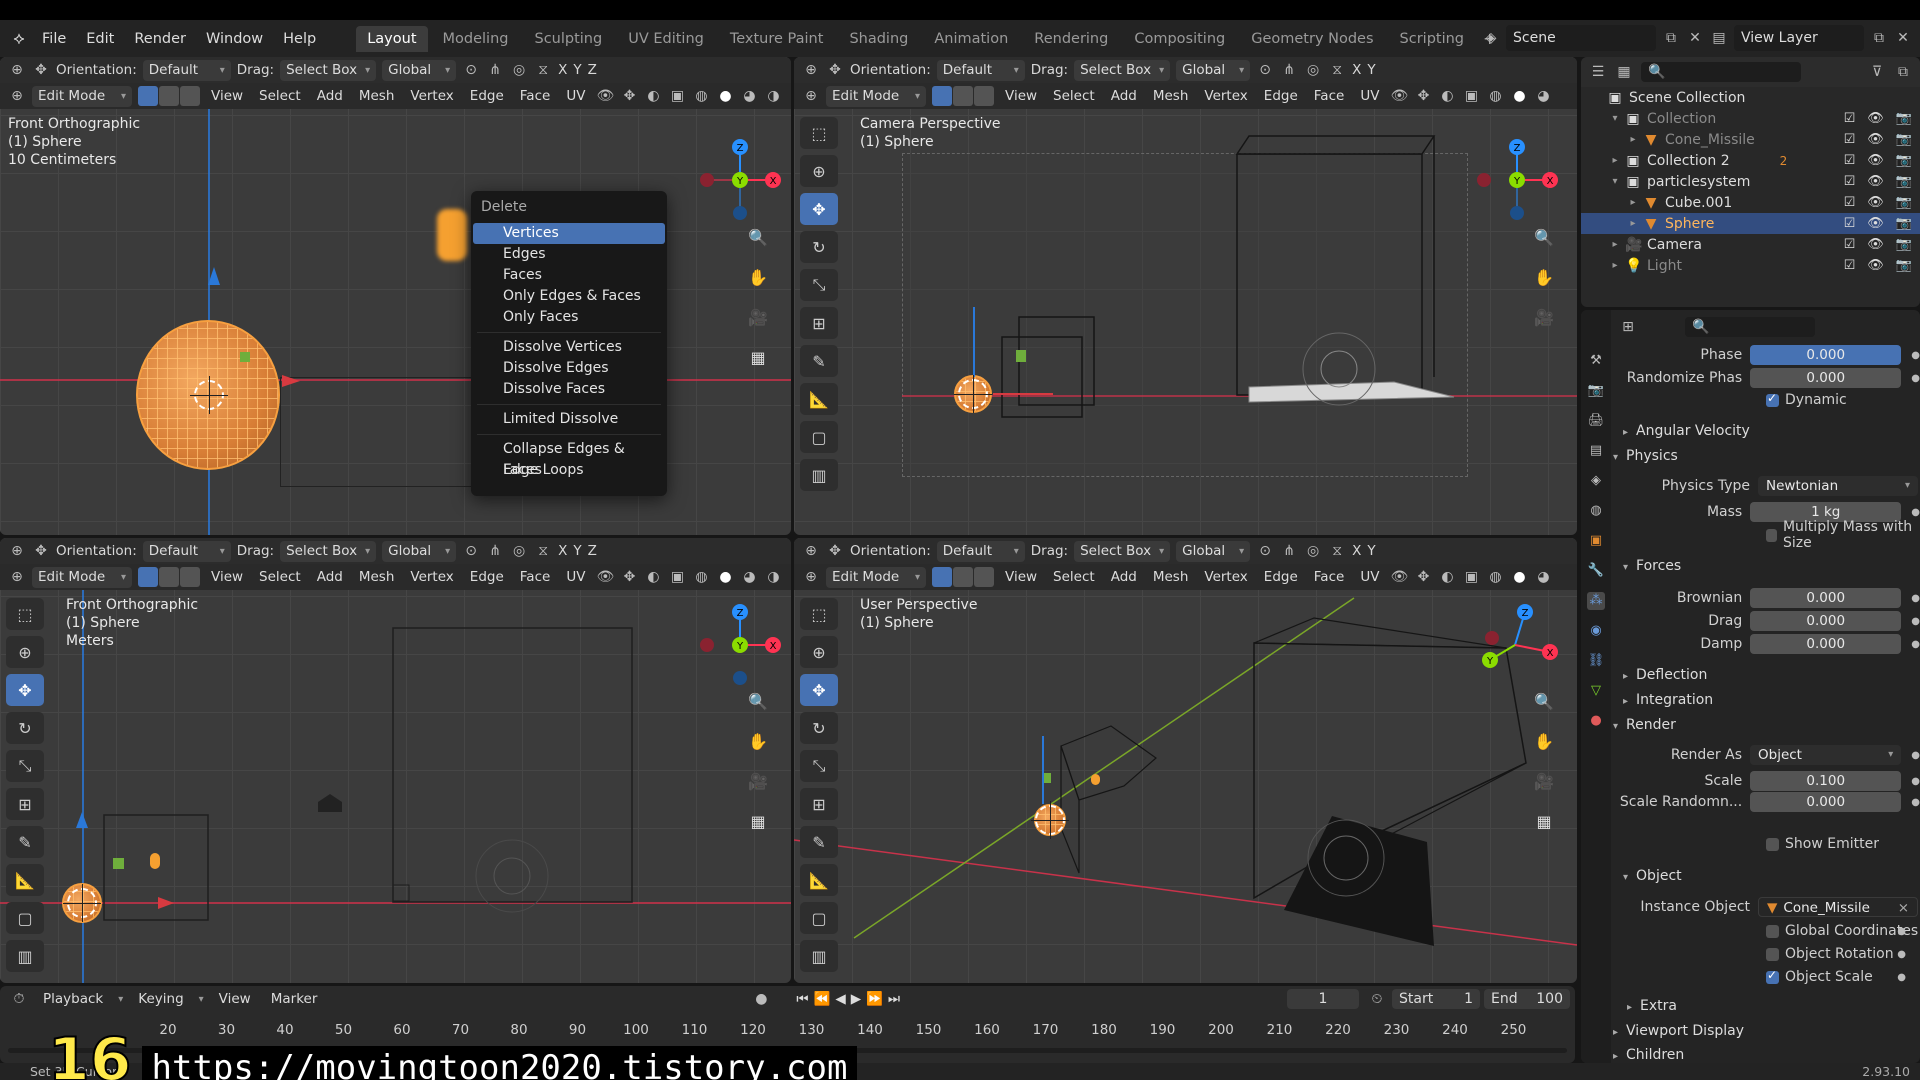 The height and width of the screenshot is (1080, 1920). What do you see at coordinates (1750, 223) in the screenshot?
I see `outliner-row: ▸ ▼ Sphere ☑ 👁 📷` at bounding box center [1750, 223].